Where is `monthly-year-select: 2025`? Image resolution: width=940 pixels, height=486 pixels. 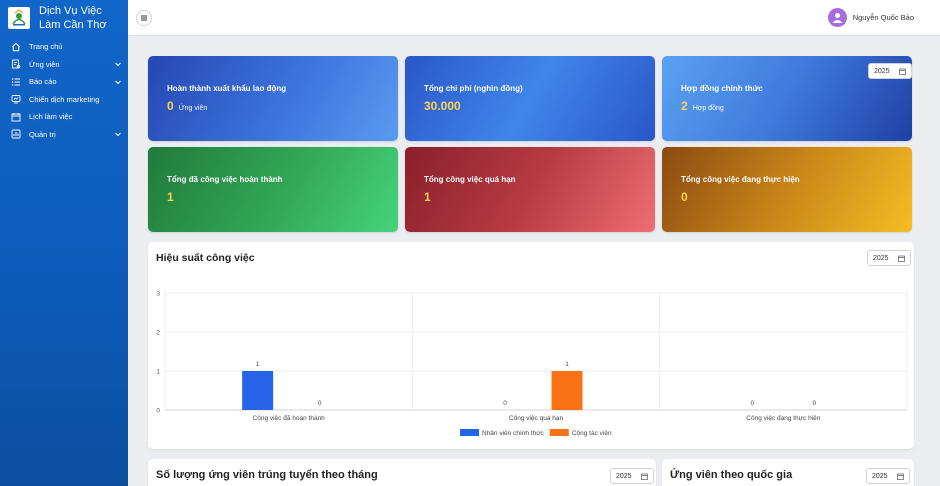
monthly-year-select: 2025 is located at coordinates (632, 476).